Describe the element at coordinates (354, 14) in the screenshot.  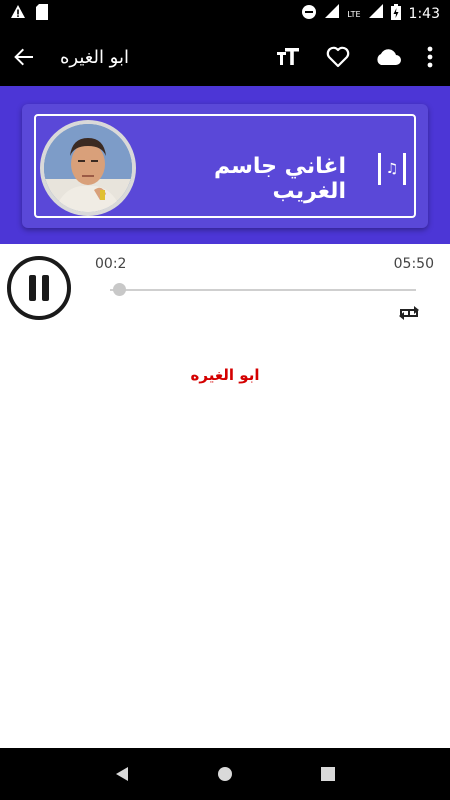
I see `network-type-label: LTE` at that location.